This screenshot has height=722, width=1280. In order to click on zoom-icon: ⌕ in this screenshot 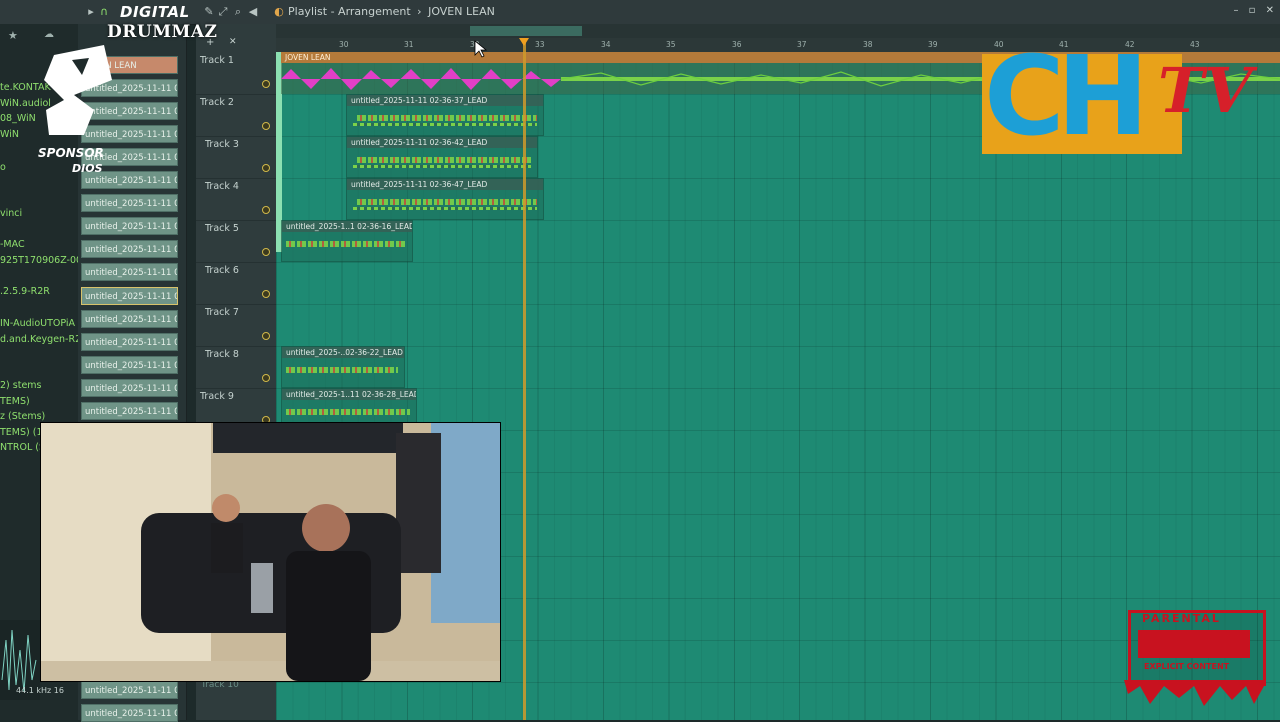, I will do `click(238, 12)`.